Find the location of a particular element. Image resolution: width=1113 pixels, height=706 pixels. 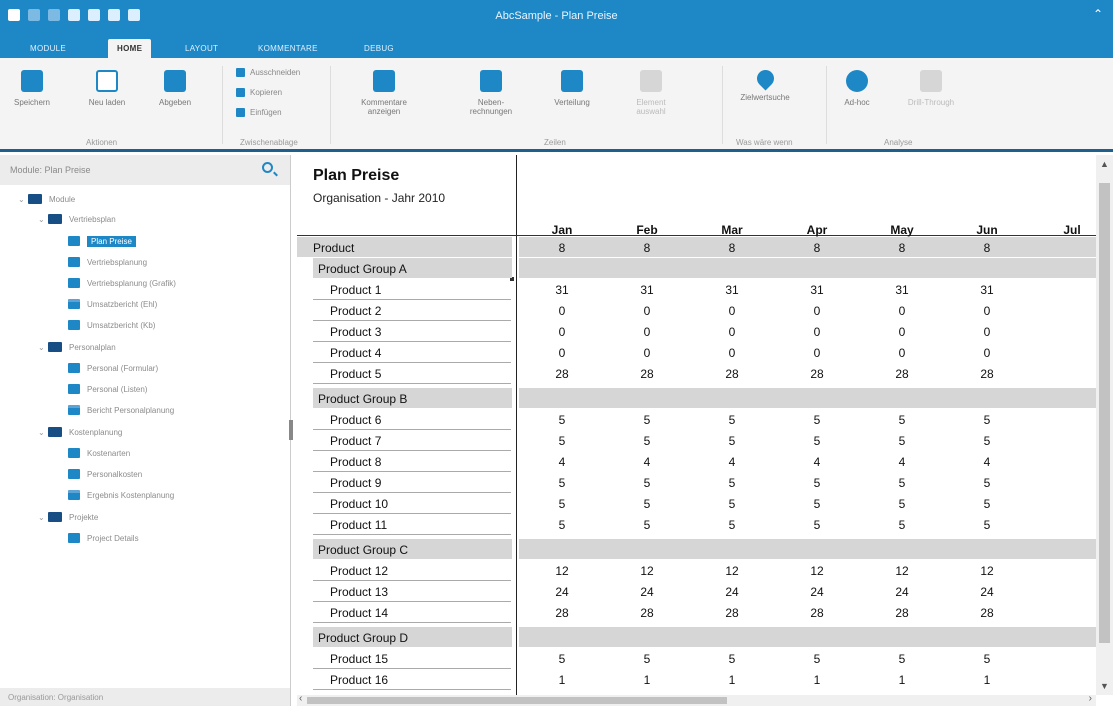

tree-item-personal-formular: Personal (Formular) is located at coordinates (113, 368).